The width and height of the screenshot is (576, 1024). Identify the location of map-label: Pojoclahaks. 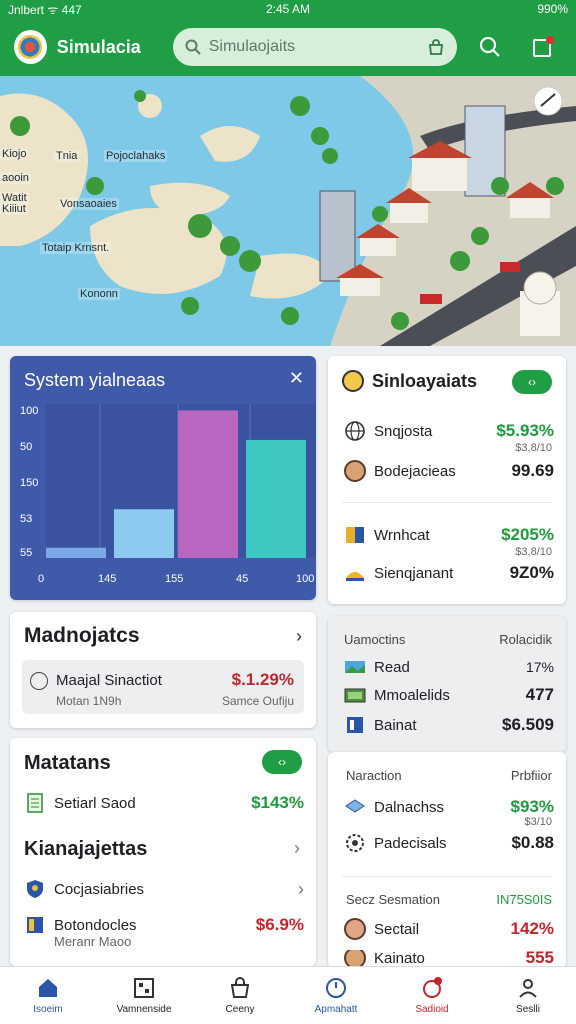
(136, 156).